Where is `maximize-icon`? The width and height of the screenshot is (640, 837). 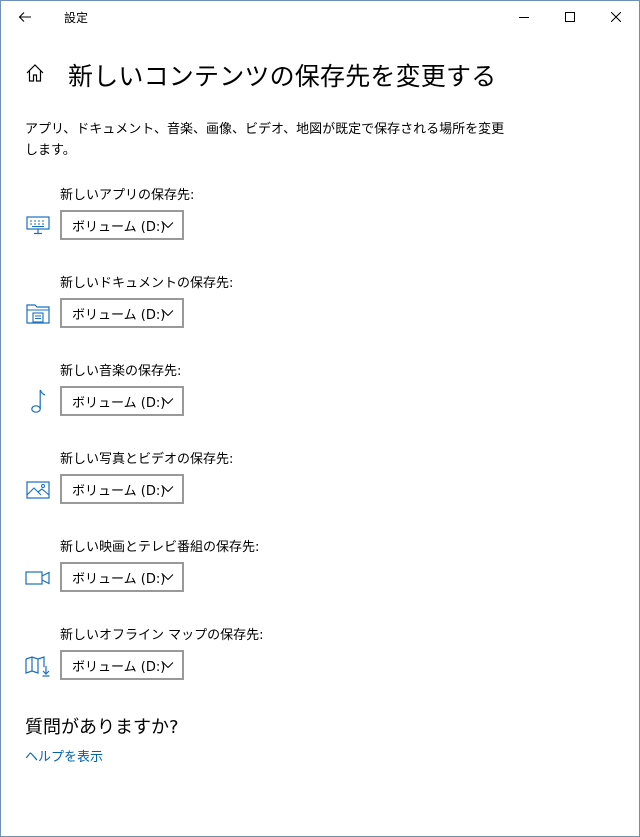 maximize-icon is located at coordinates (570, 17).